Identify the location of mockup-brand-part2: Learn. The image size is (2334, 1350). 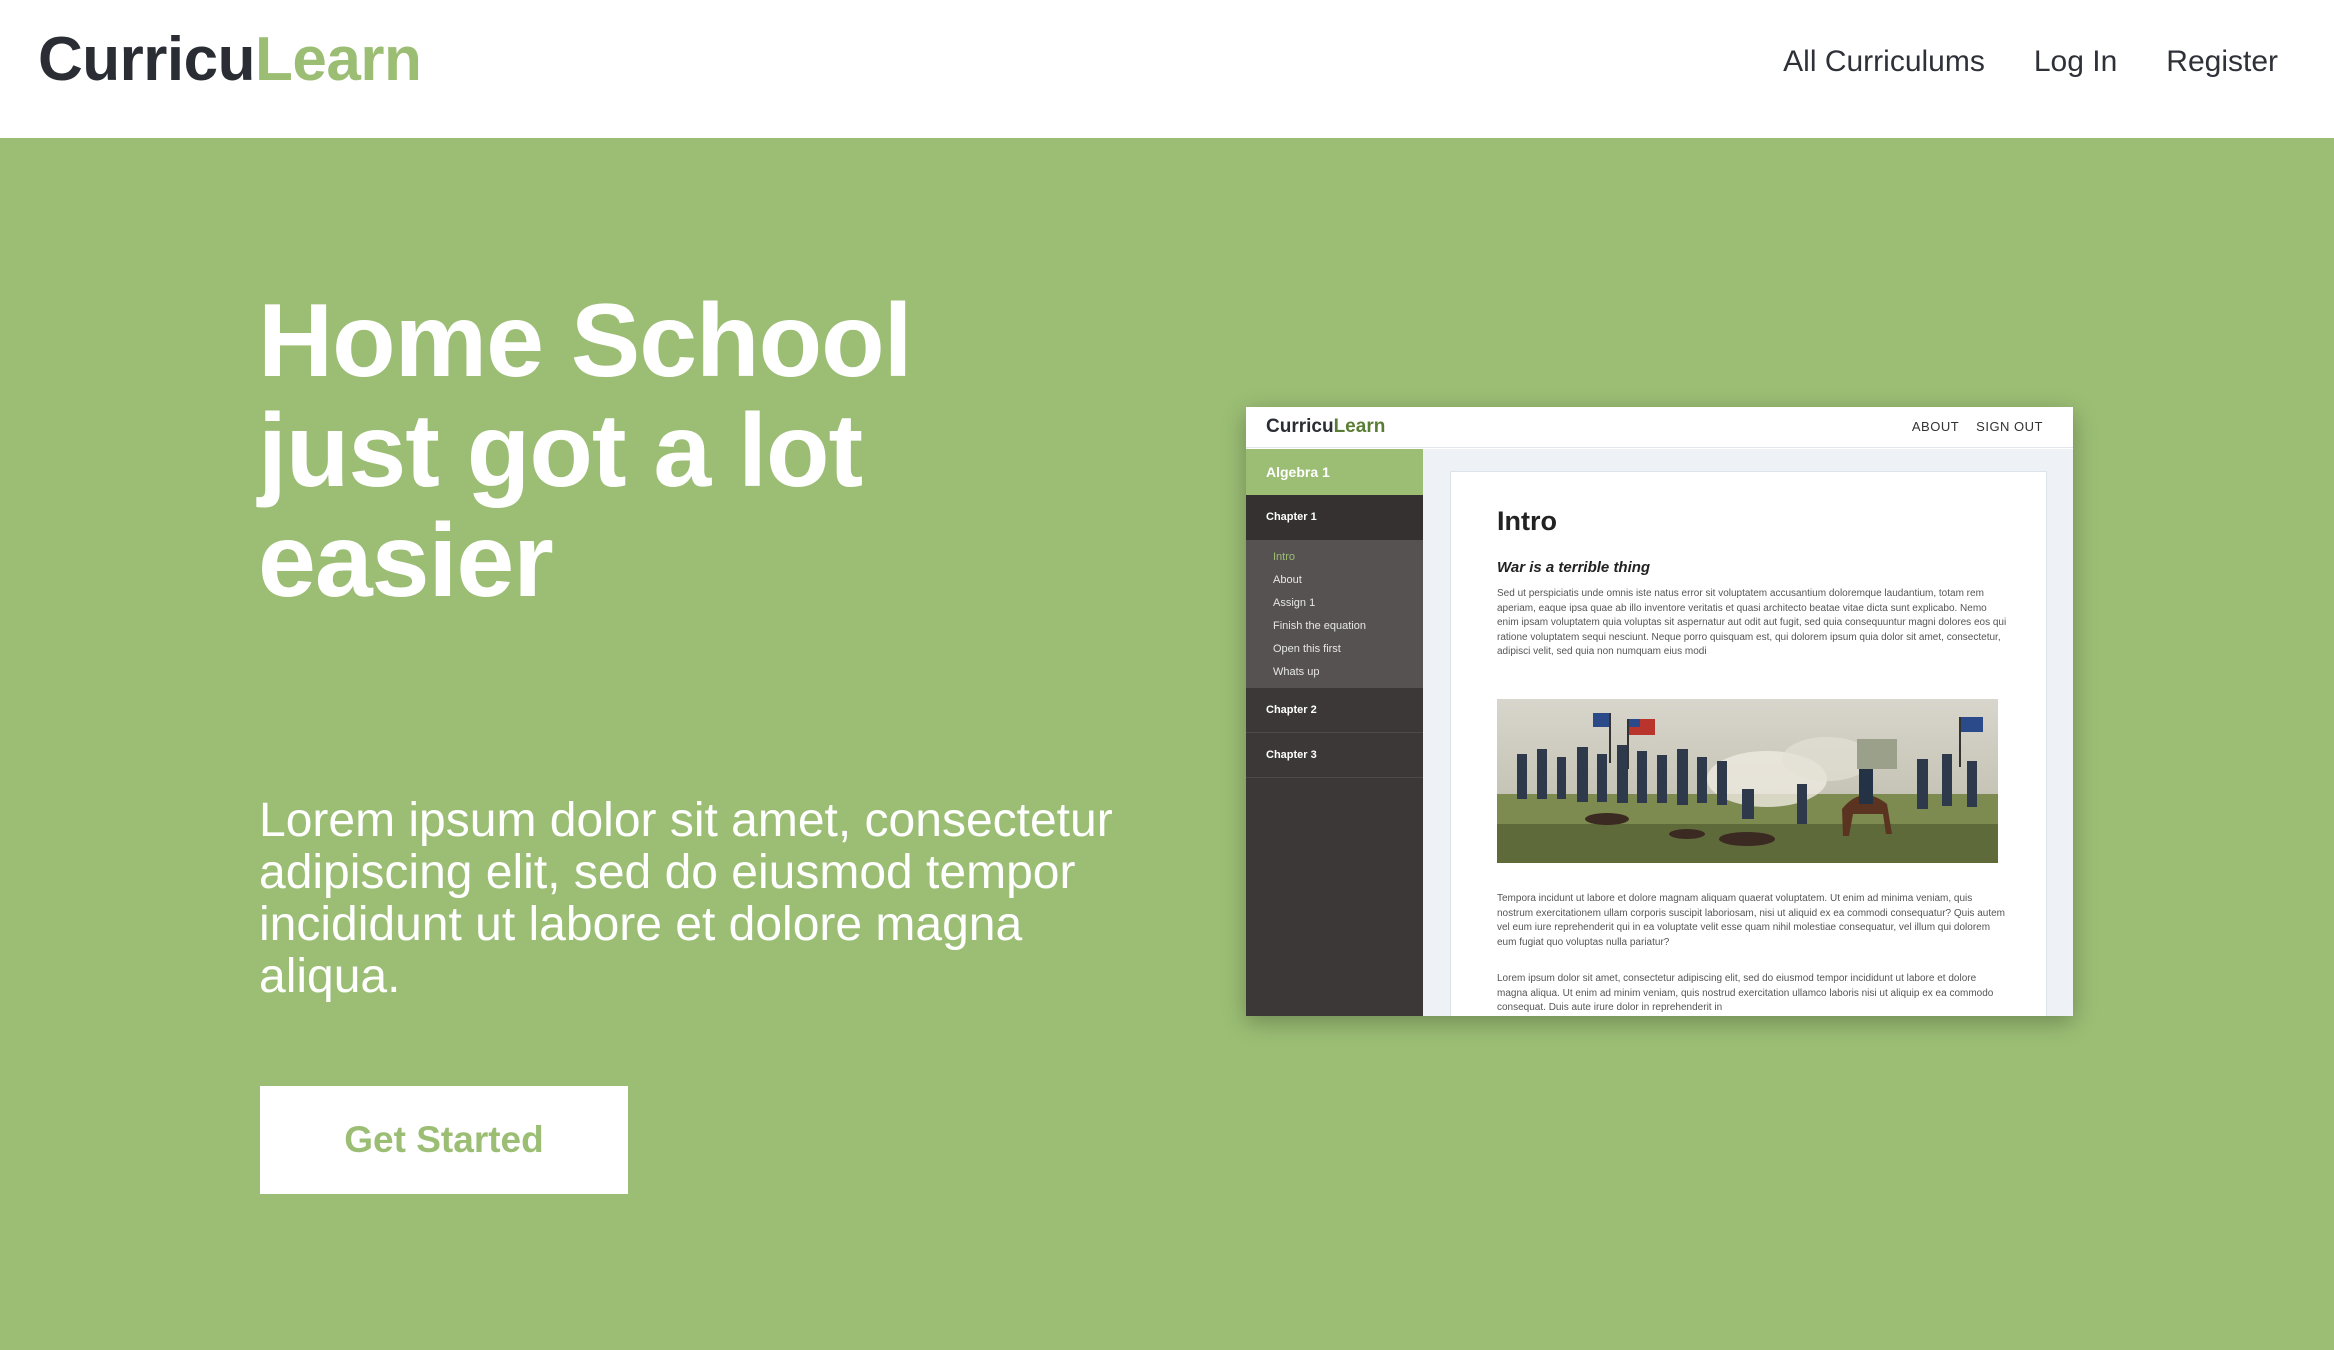
(1359, 426).